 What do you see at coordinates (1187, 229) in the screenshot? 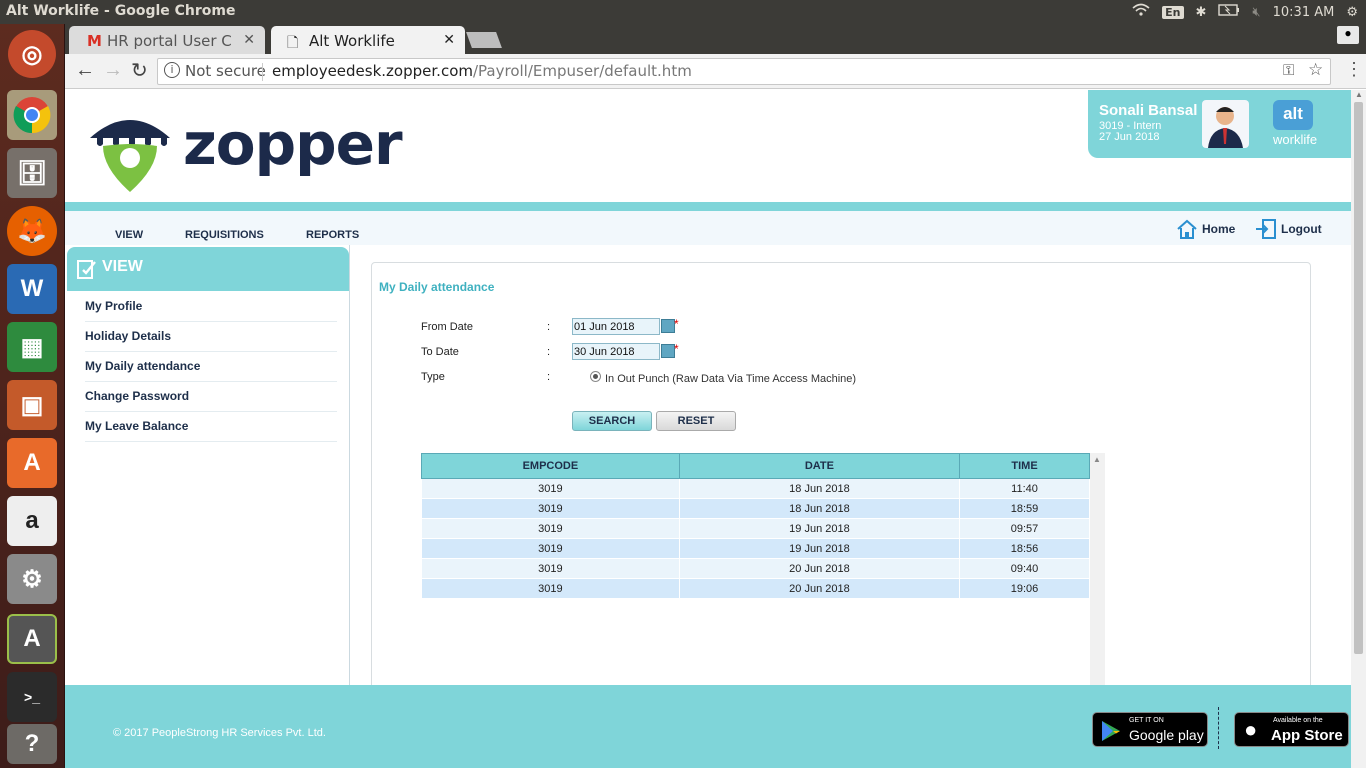
I see `home-icon` at bounding box center [1187, 229].